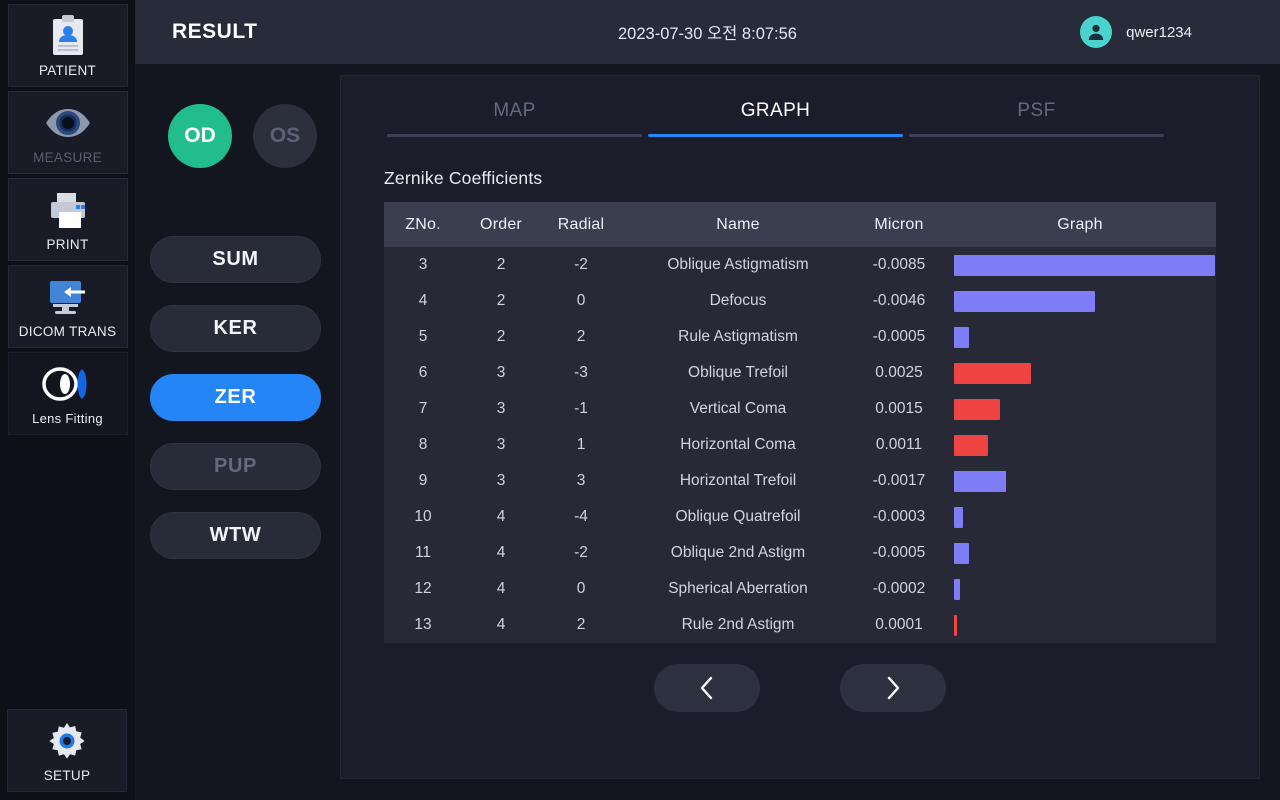 The image size is (1280, 800). Describe the element at coordinates (899, 589) in the screenshot. I see `cell-micron: -0.0002` at that location.